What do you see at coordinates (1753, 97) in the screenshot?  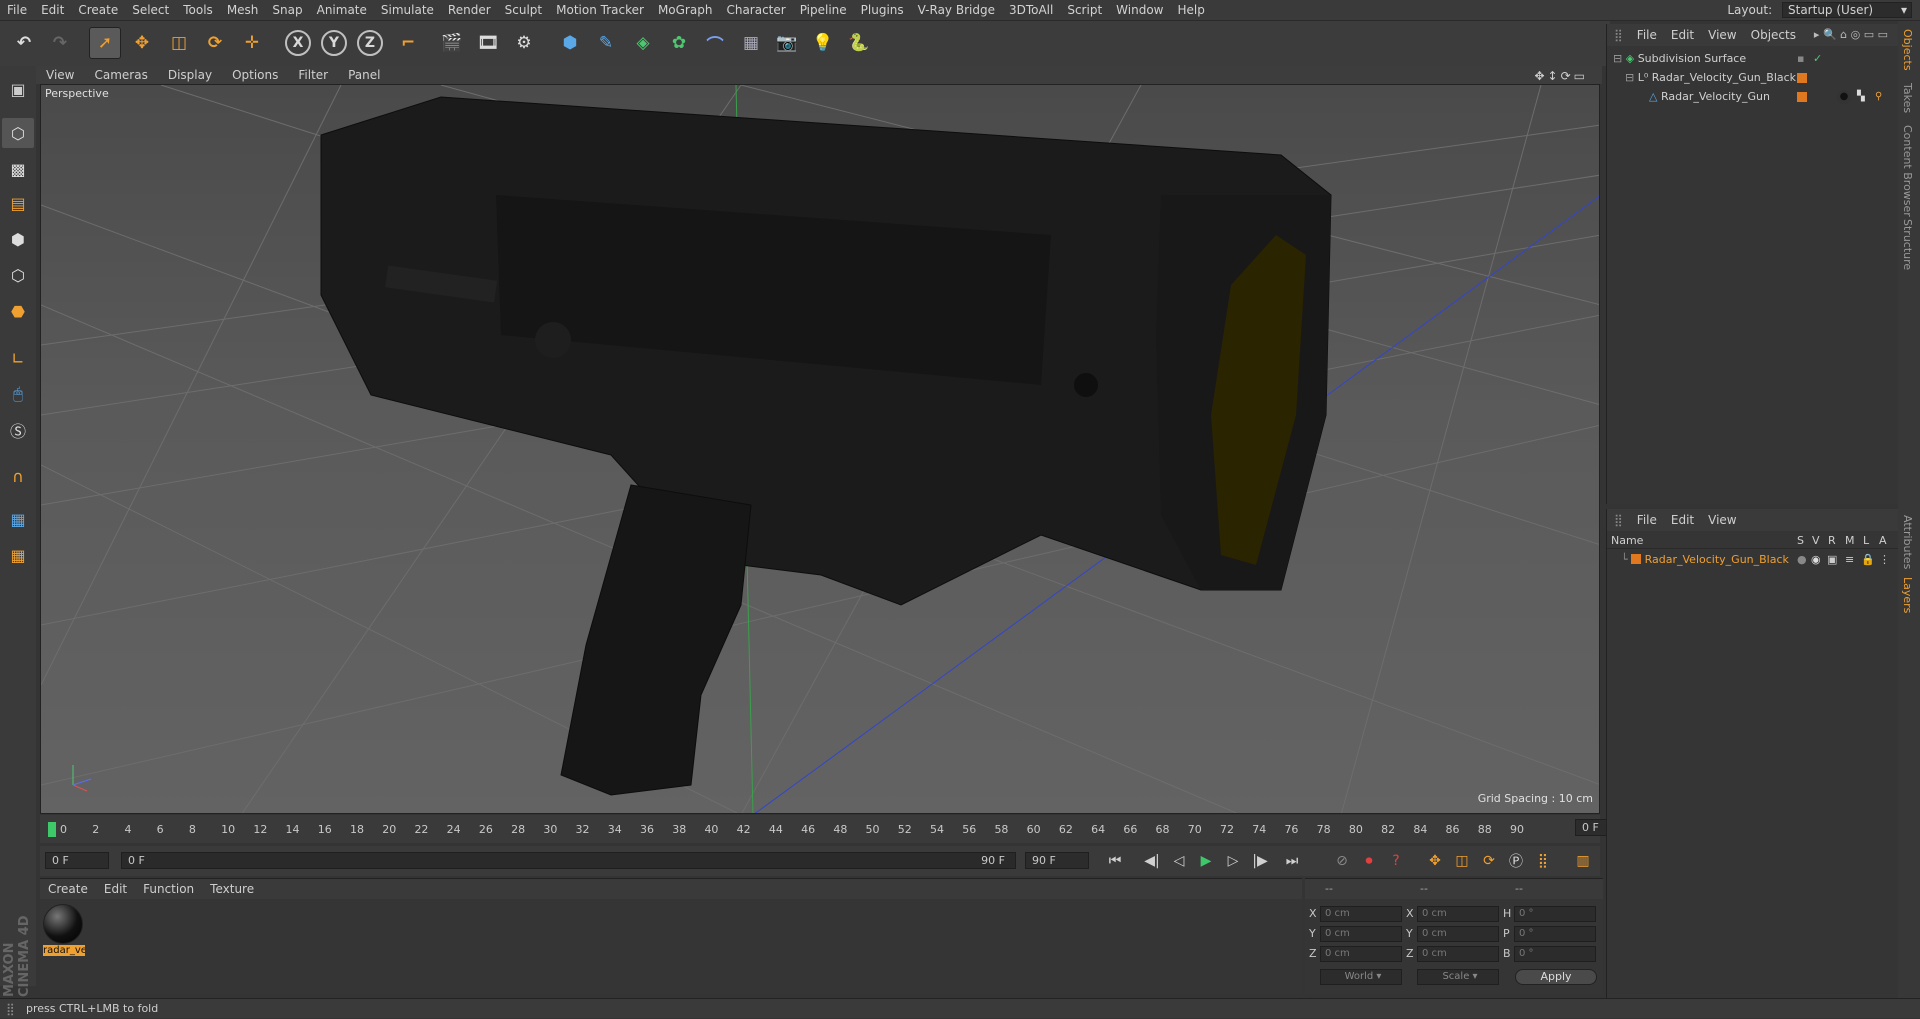 I see `object-row: △ Radar_Velocity_Gun ● ▚ ⚲` at bounding box center [1753, 97].